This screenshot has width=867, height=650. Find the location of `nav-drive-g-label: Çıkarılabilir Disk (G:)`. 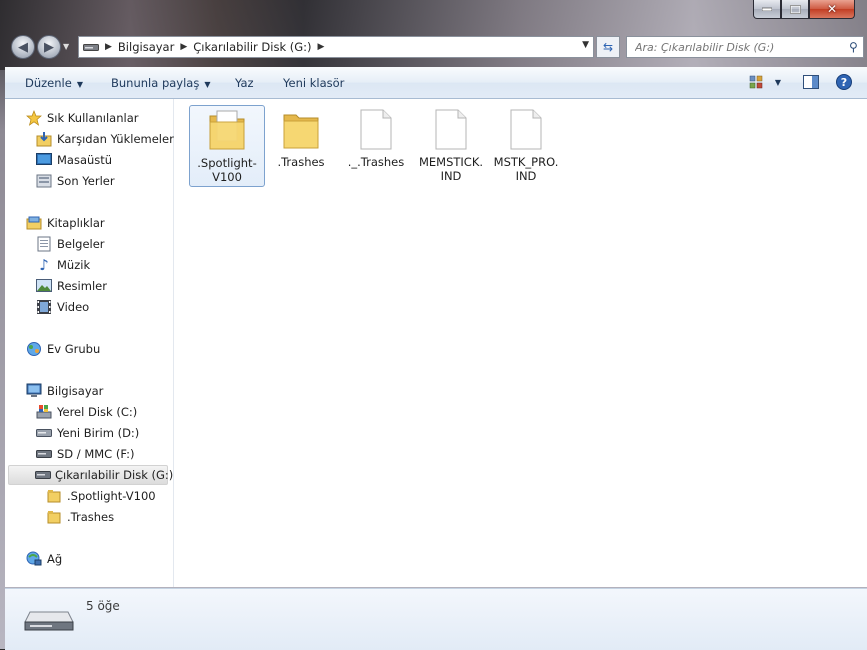

nav-drive-g-label: Çıkarılabilir Disk (G:) is located at coordinates (114, 475).